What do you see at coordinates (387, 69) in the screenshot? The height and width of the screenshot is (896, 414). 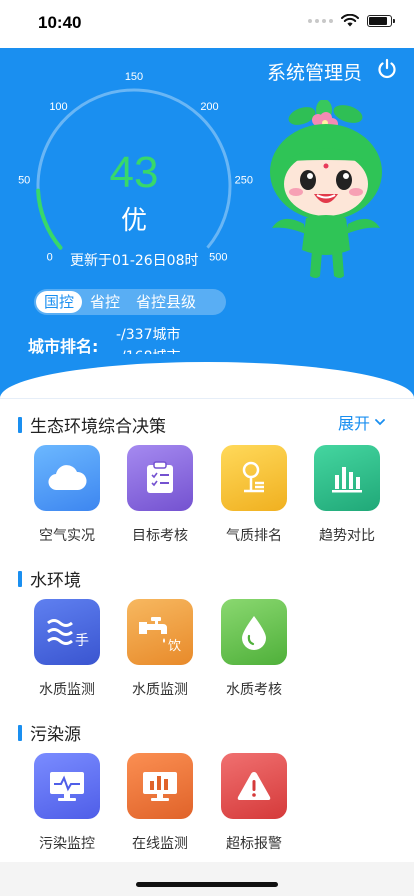 I see `power-icon` at bounding box center [387, 69].